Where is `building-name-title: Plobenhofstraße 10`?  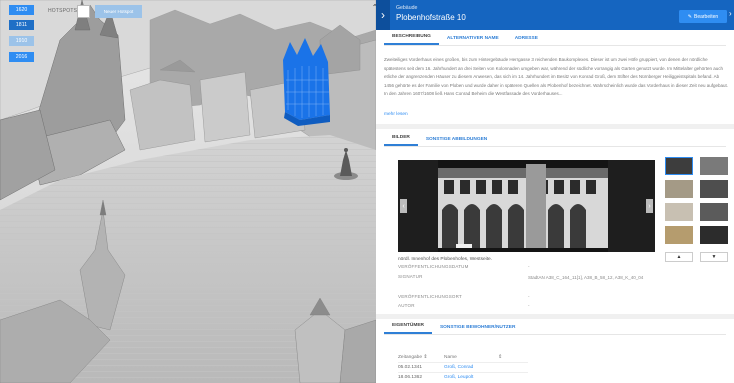
building-name-title: Plobenhofstraße 10 is located at coordinates (431, 17).